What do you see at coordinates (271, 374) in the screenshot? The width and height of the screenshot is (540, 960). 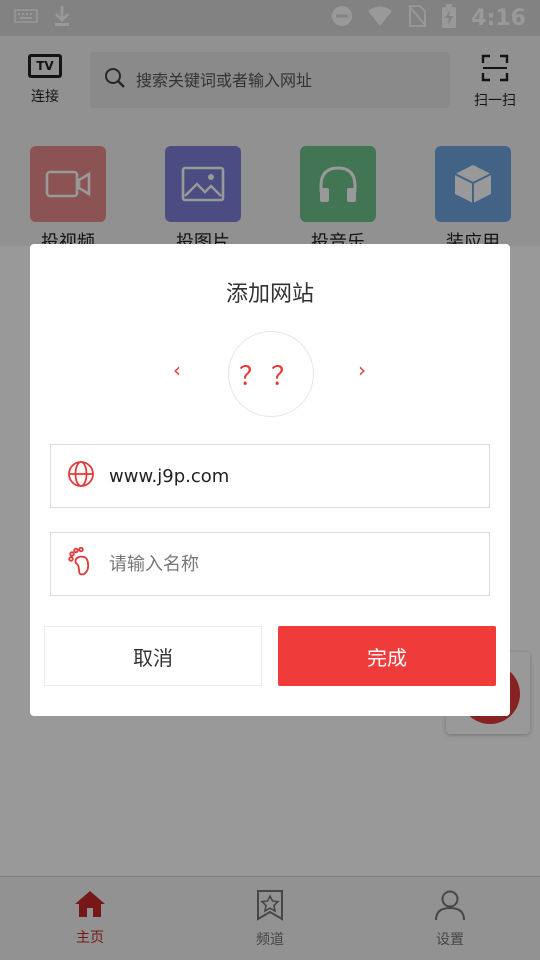 I see `site-icon-placeholder: ？？` at bounding box center [271, 374].